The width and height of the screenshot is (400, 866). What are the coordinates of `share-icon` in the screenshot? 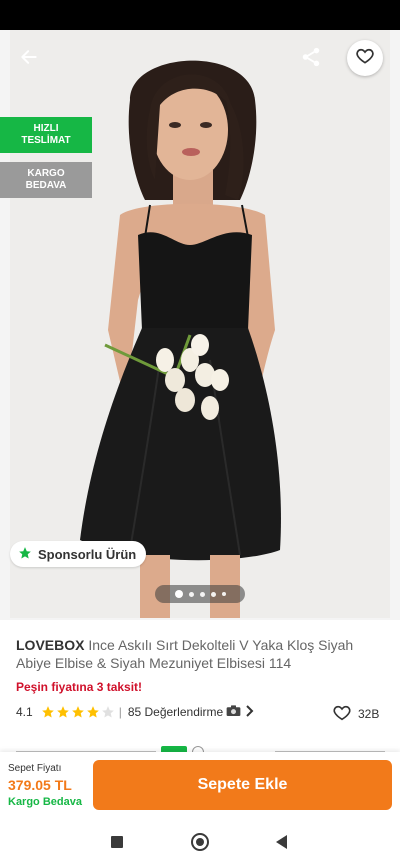 It's located at (311, 59).